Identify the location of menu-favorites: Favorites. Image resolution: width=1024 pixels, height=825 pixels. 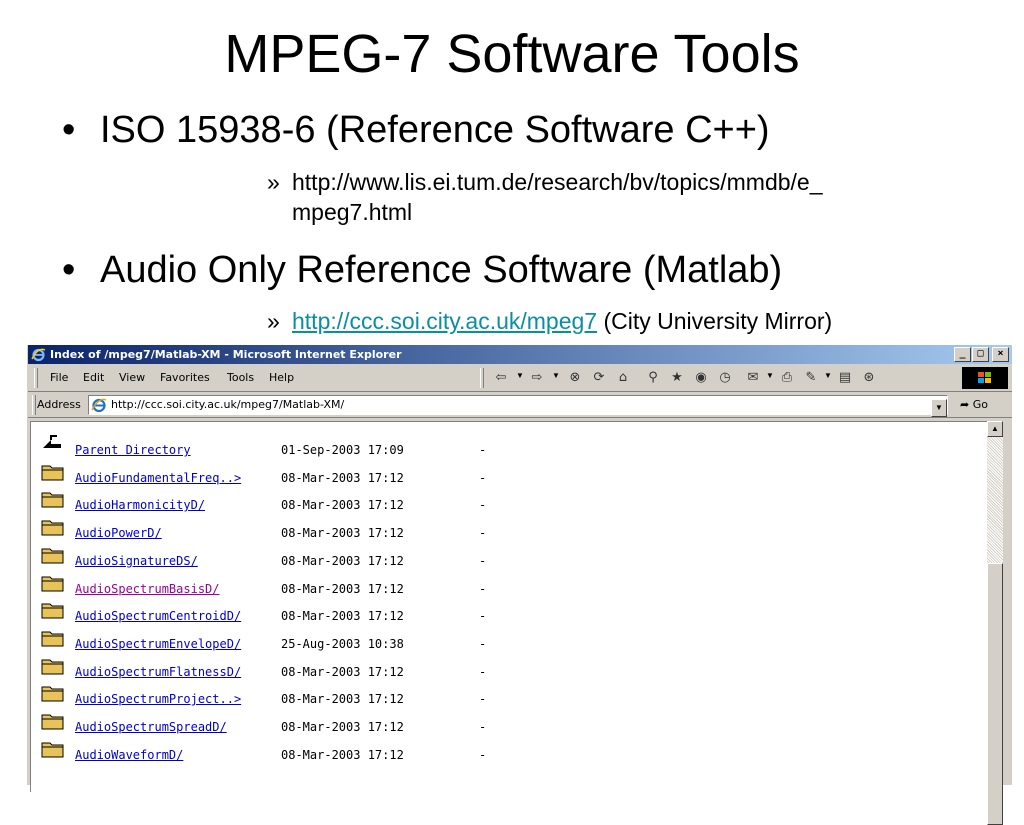
(185, 377).